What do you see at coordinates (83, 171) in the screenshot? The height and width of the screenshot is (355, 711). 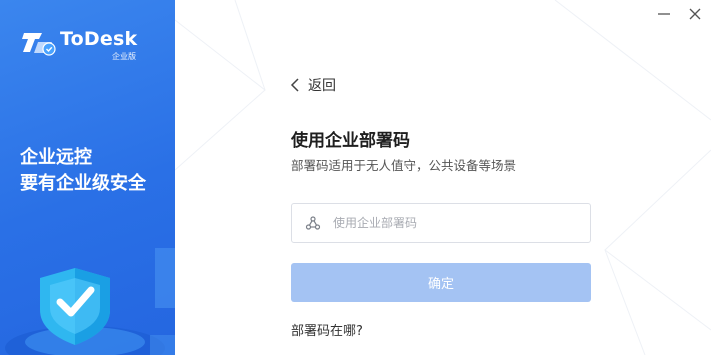 I see `slogan: 企业远控 要有企业级安全` at bounding box center [83, 171].